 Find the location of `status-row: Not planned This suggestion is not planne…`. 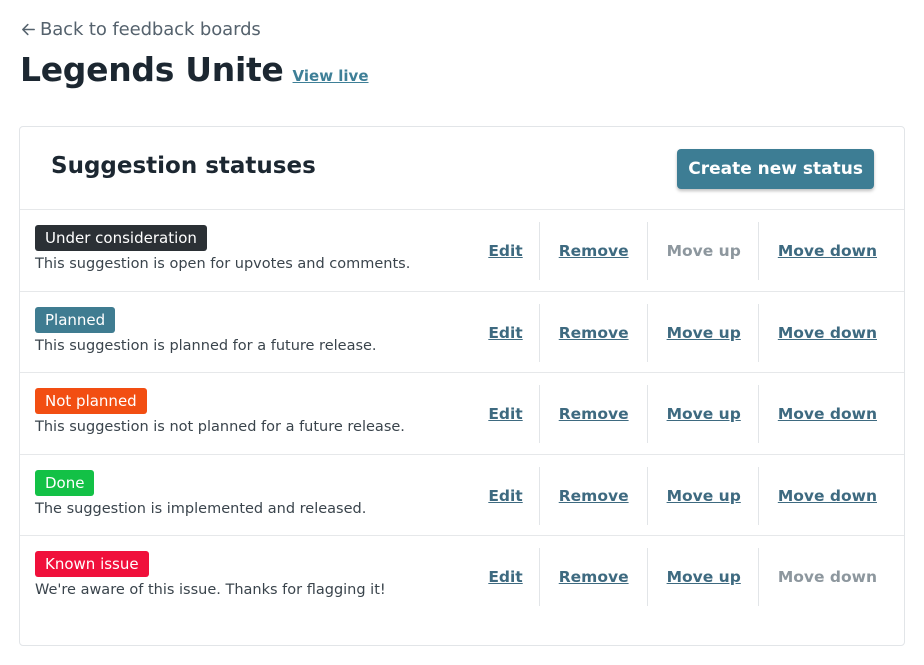

status-row: Not planned This suggestion is not planne… is located at coordinates (462, 414).